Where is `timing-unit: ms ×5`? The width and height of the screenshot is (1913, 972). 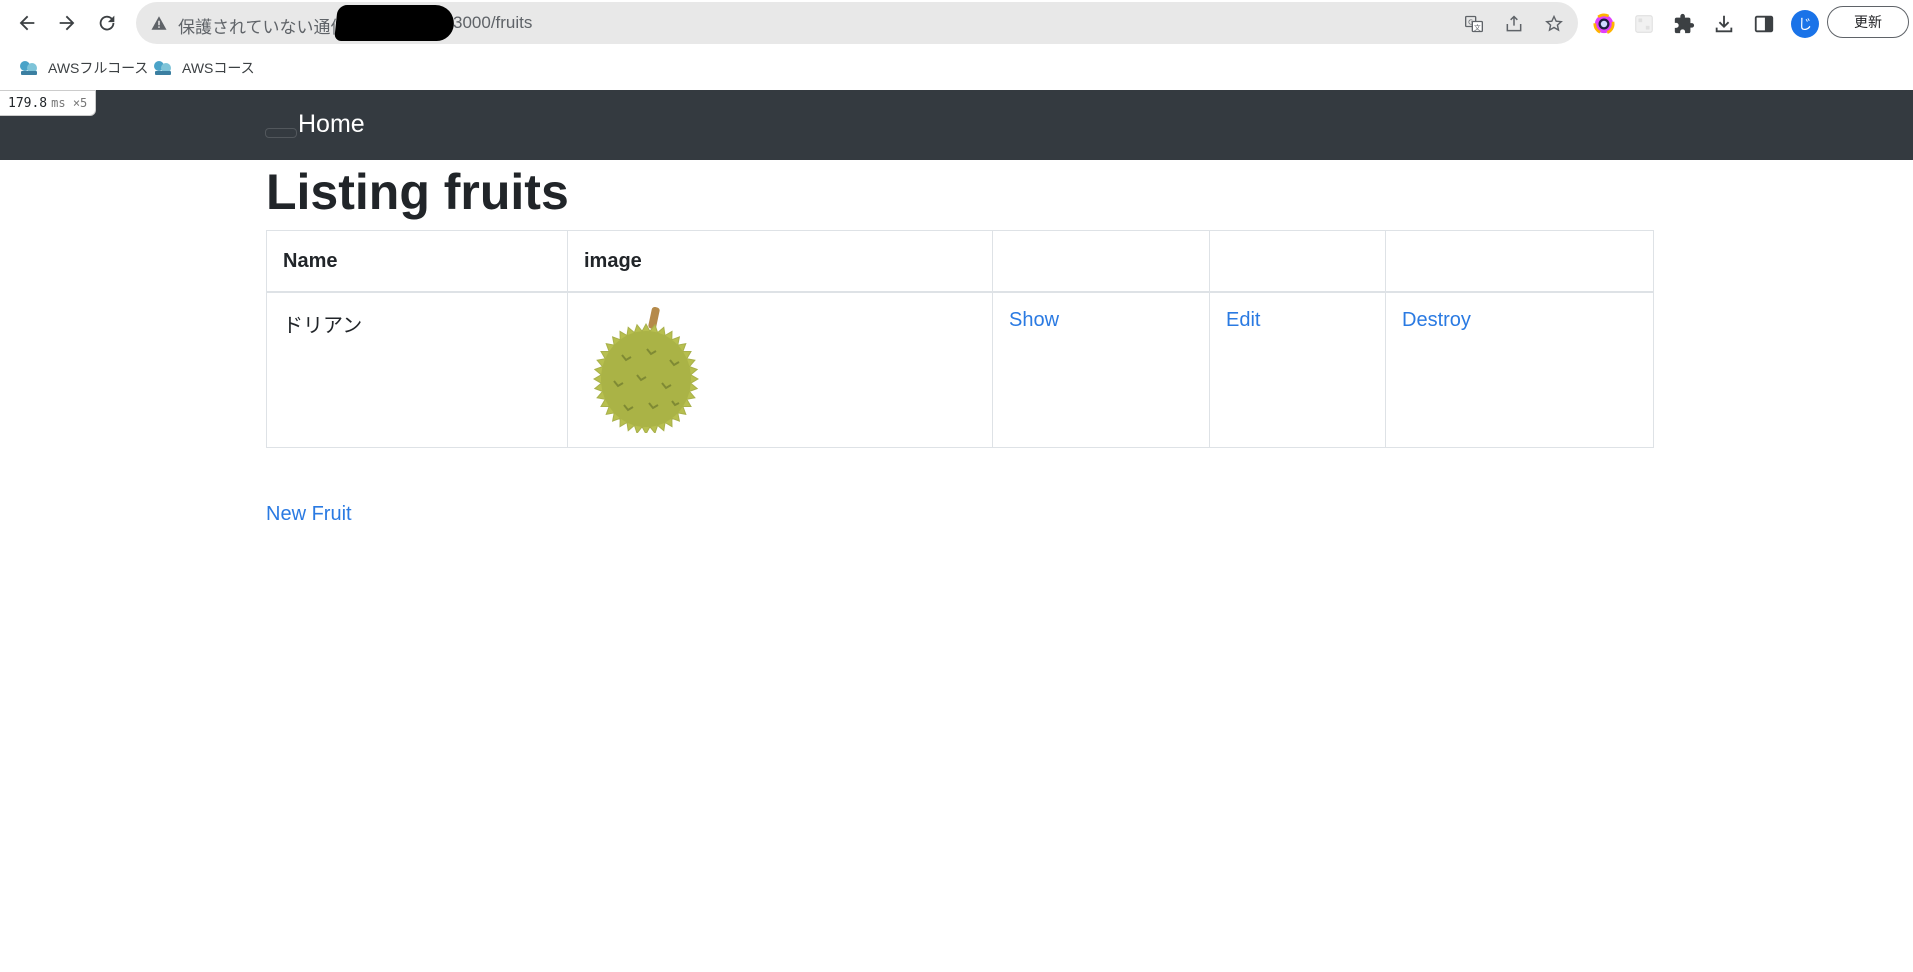 timing-unit: ms ×5 is located at coordinates (69, 103).